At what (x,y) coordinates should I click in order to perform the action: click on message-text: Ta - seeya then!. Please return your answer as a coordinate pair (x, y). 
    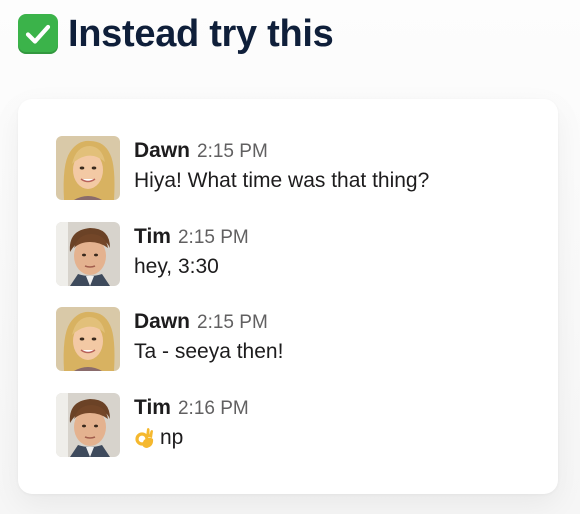
    Looking at the image, I should click on (208, 352).